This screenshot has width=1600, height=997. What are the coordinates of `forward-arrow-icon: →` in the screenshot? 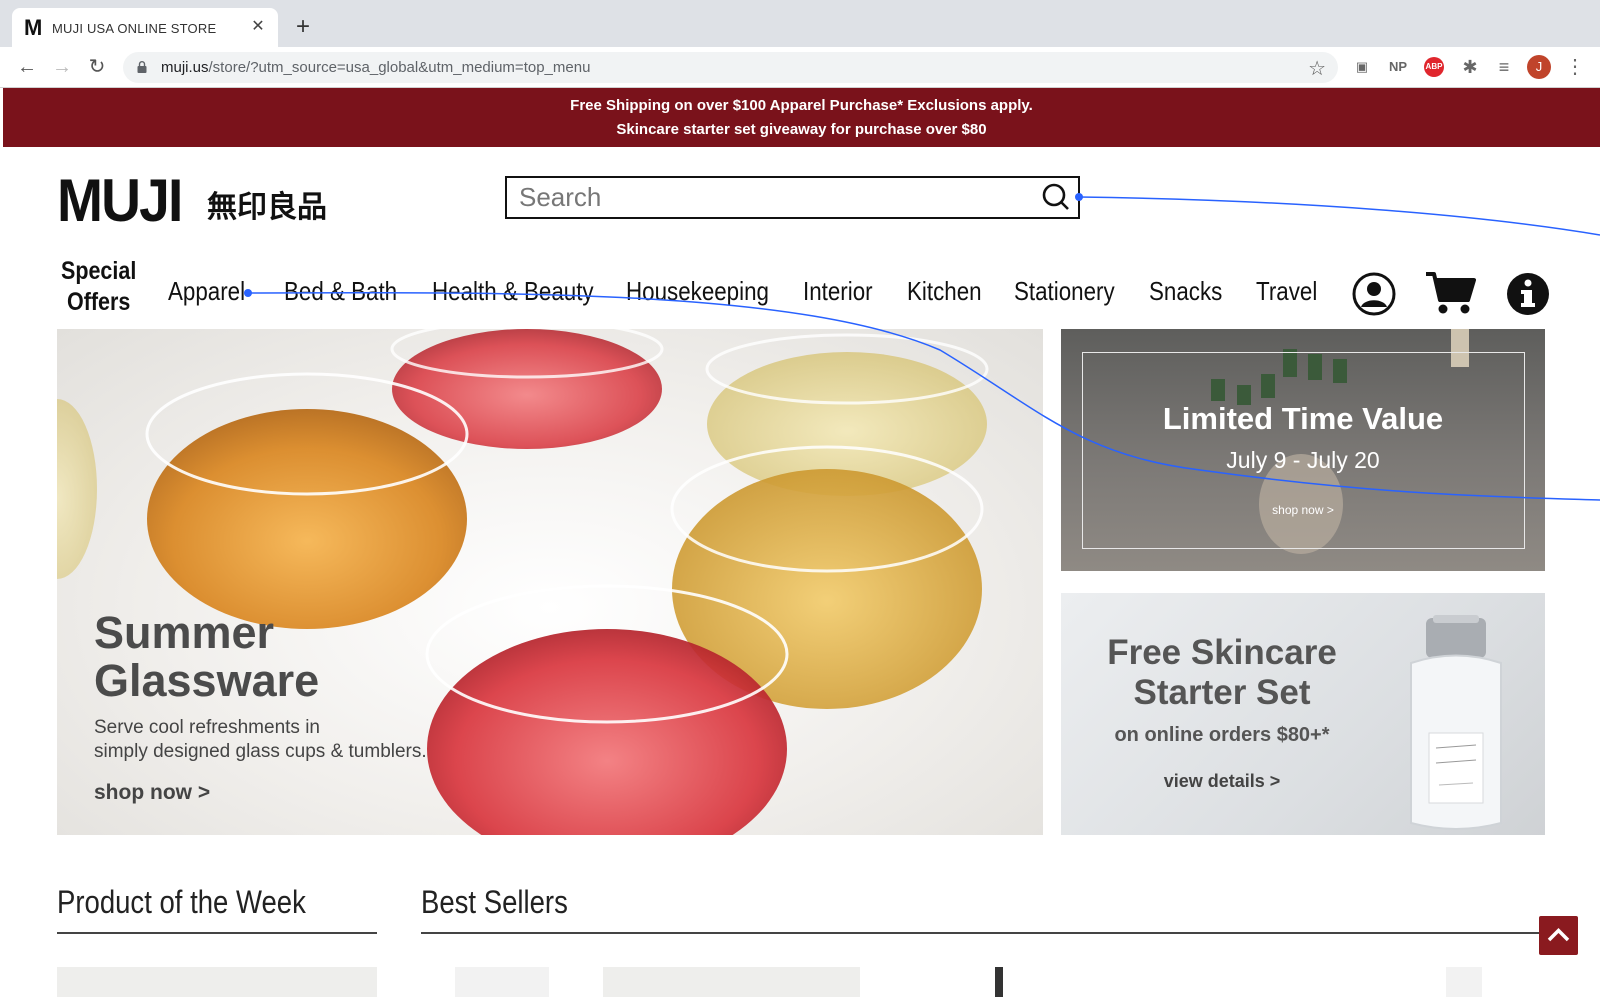 It's located at (62, 67).